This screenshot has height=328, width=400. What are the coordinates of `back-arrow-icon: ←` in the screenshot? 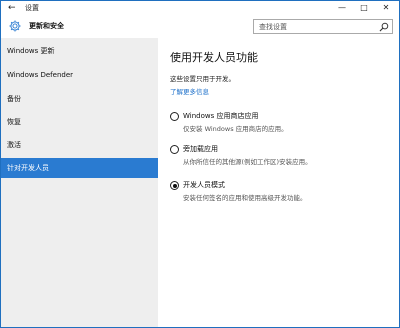 It's located at (12, 8).